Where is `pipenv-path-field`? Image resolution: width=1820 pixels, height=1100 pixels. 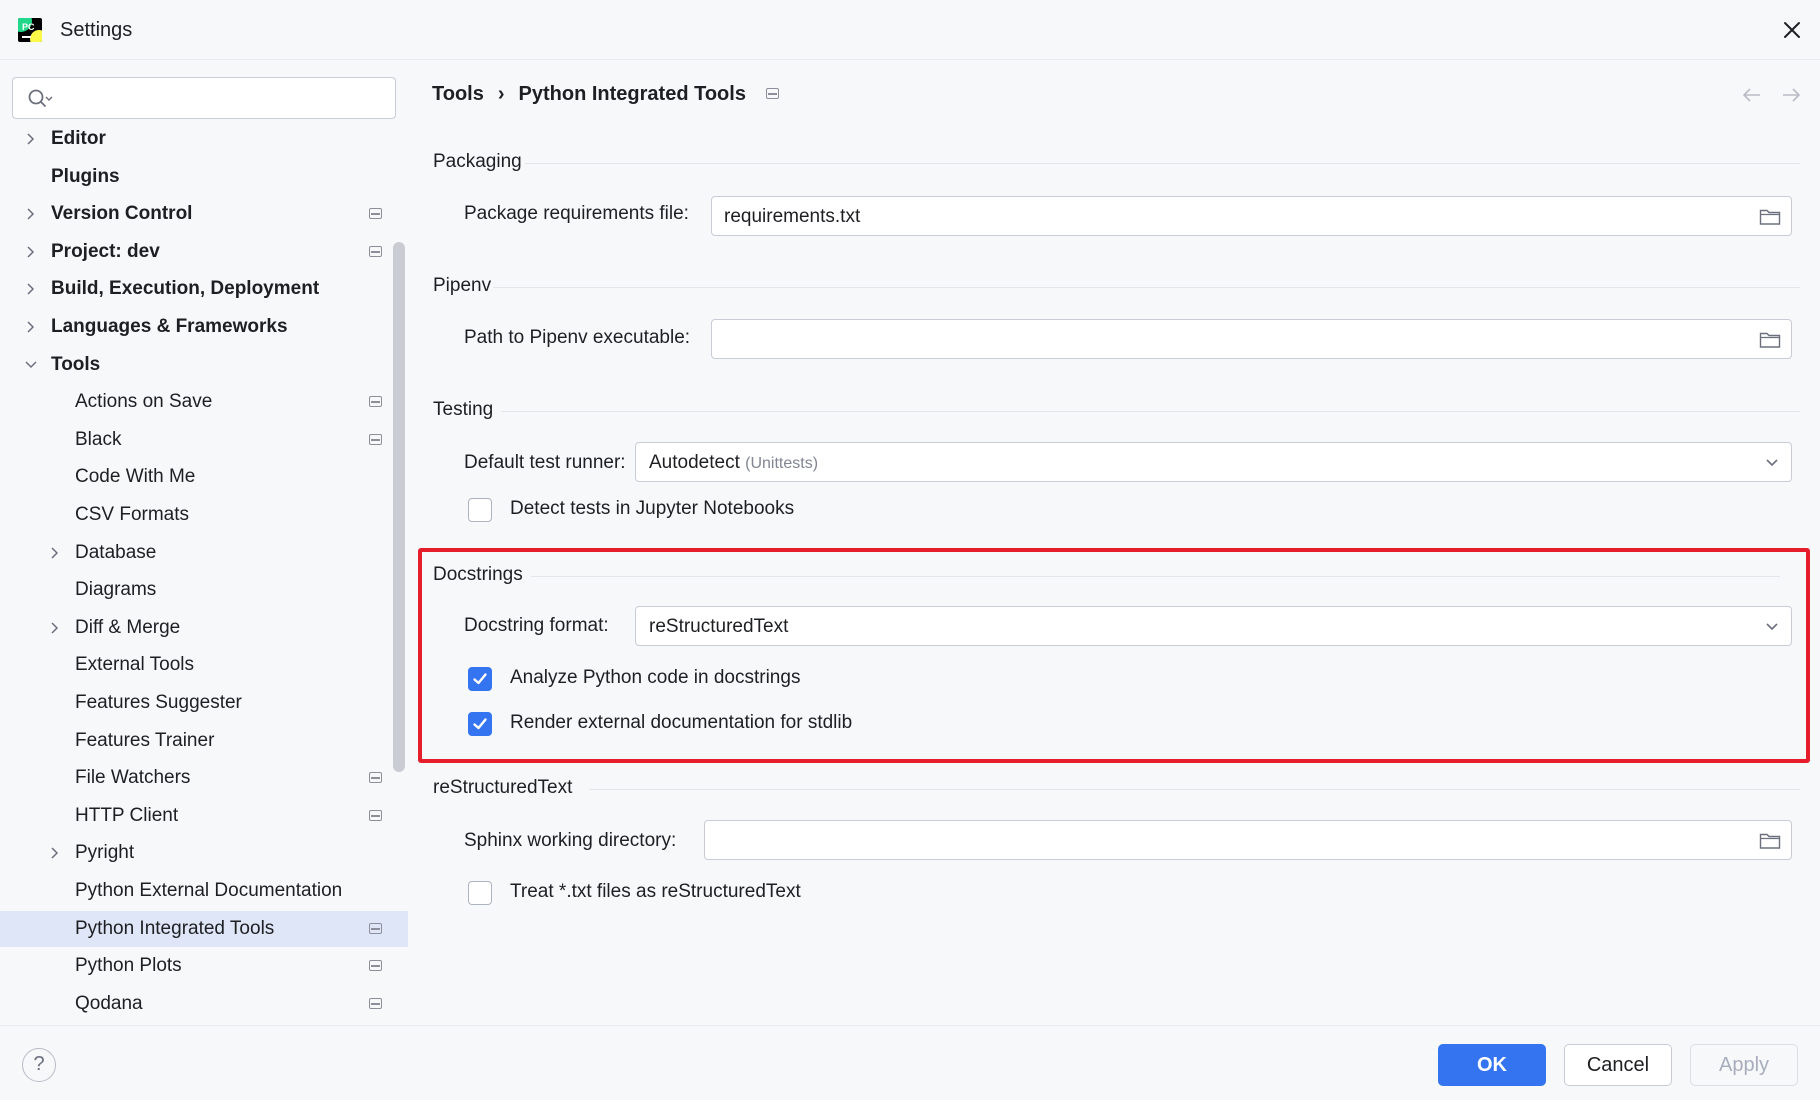 pipenv-path-field is located at coordinates (1251, 339).